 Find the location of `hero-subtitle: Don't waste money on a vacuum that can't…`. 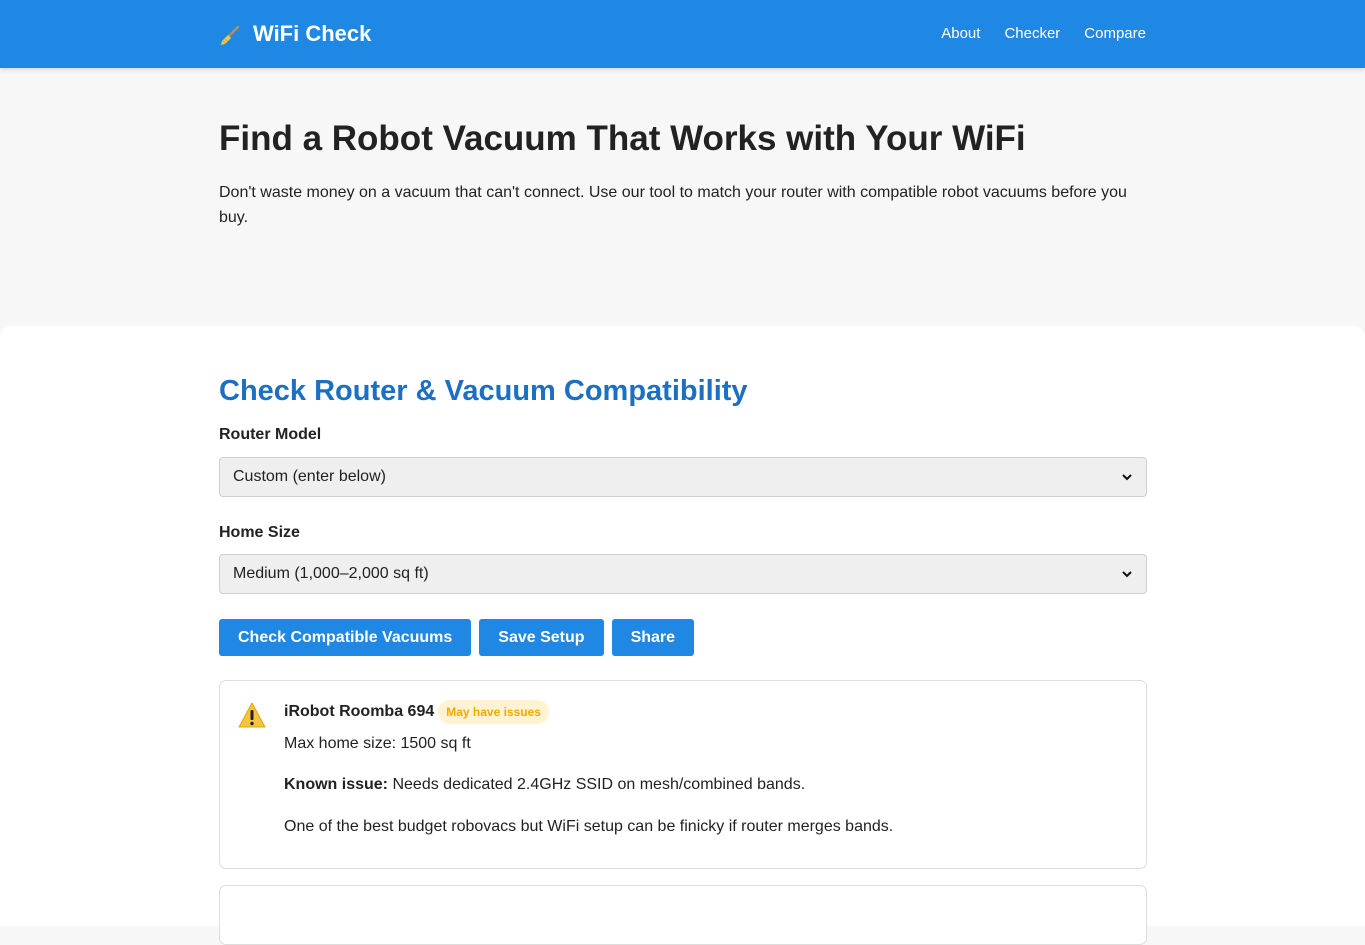

hero-subtitle: Don't waste money on a vacuum that can't… is located at coordinates (673, 205).